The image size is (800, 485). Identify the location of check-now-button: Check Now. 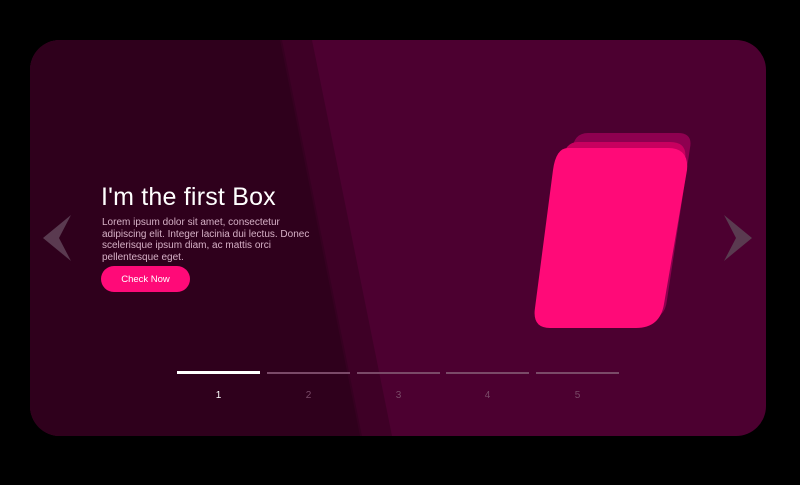
(145, 279).